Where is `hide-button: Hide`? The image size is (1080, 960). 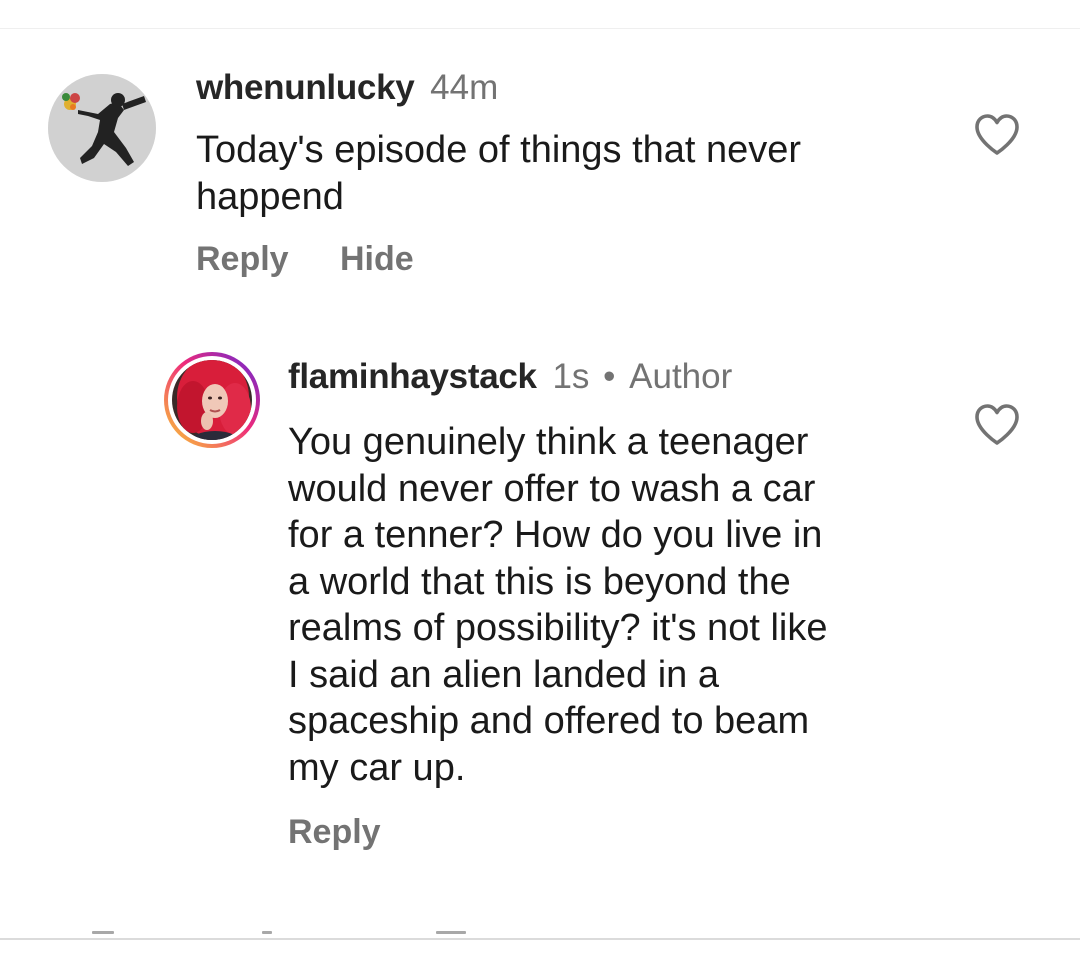 hide-button: Hide is located at coordinates (377, 259).